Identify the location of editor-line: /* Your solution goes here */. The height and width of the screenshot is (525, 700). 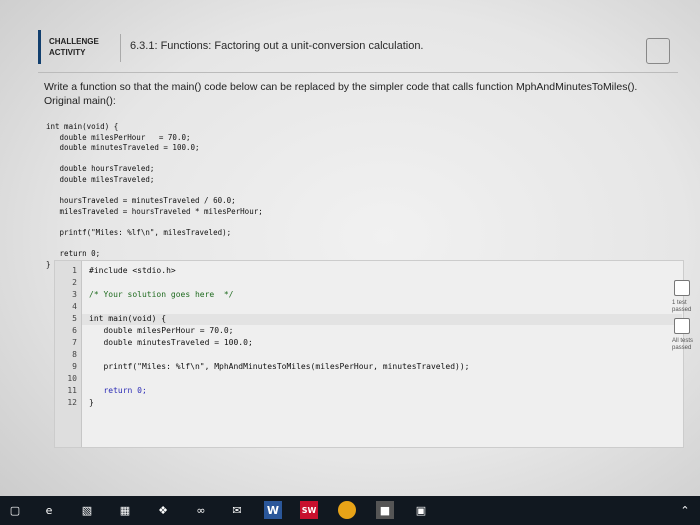
(161, 294).